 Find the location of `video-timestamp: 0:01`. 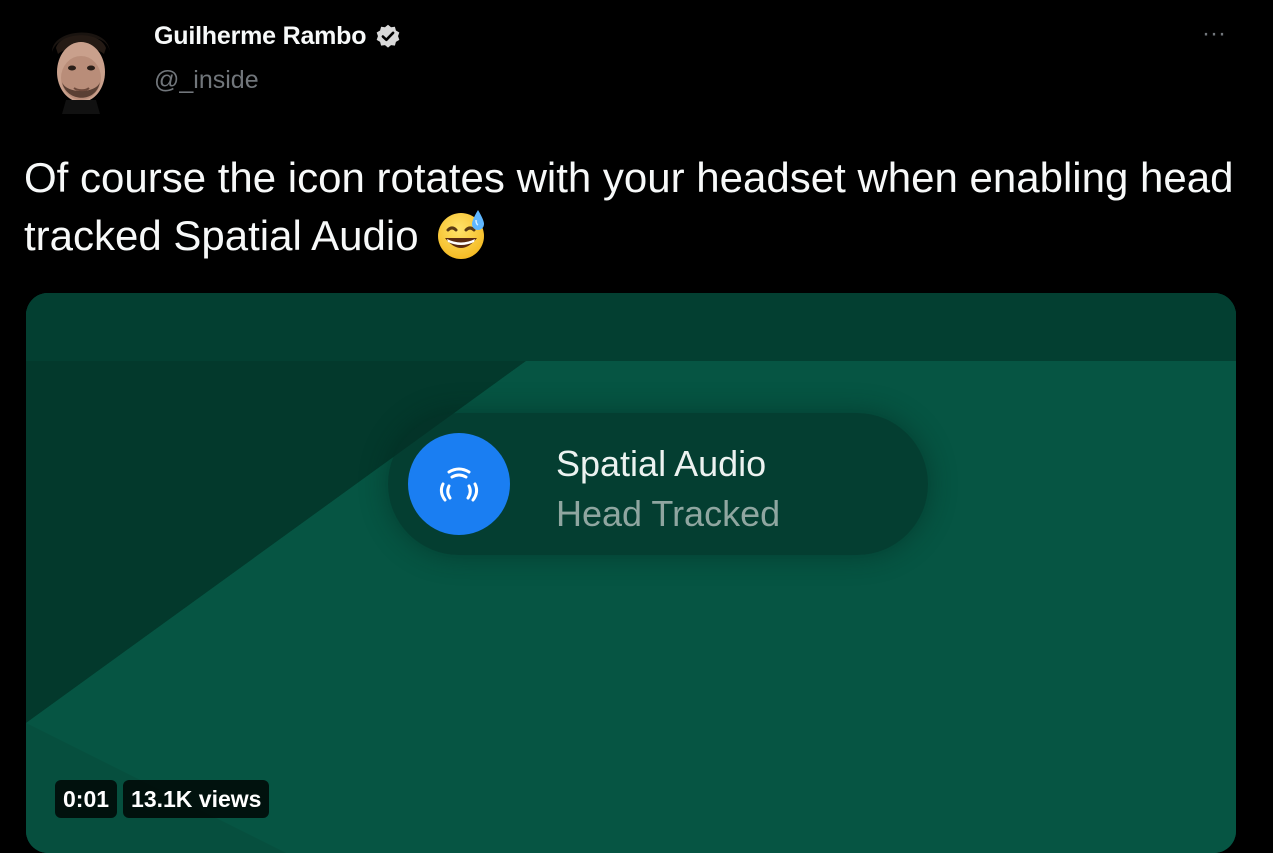

video-timestamp: 0:01 is located at coordinates (86, 799).